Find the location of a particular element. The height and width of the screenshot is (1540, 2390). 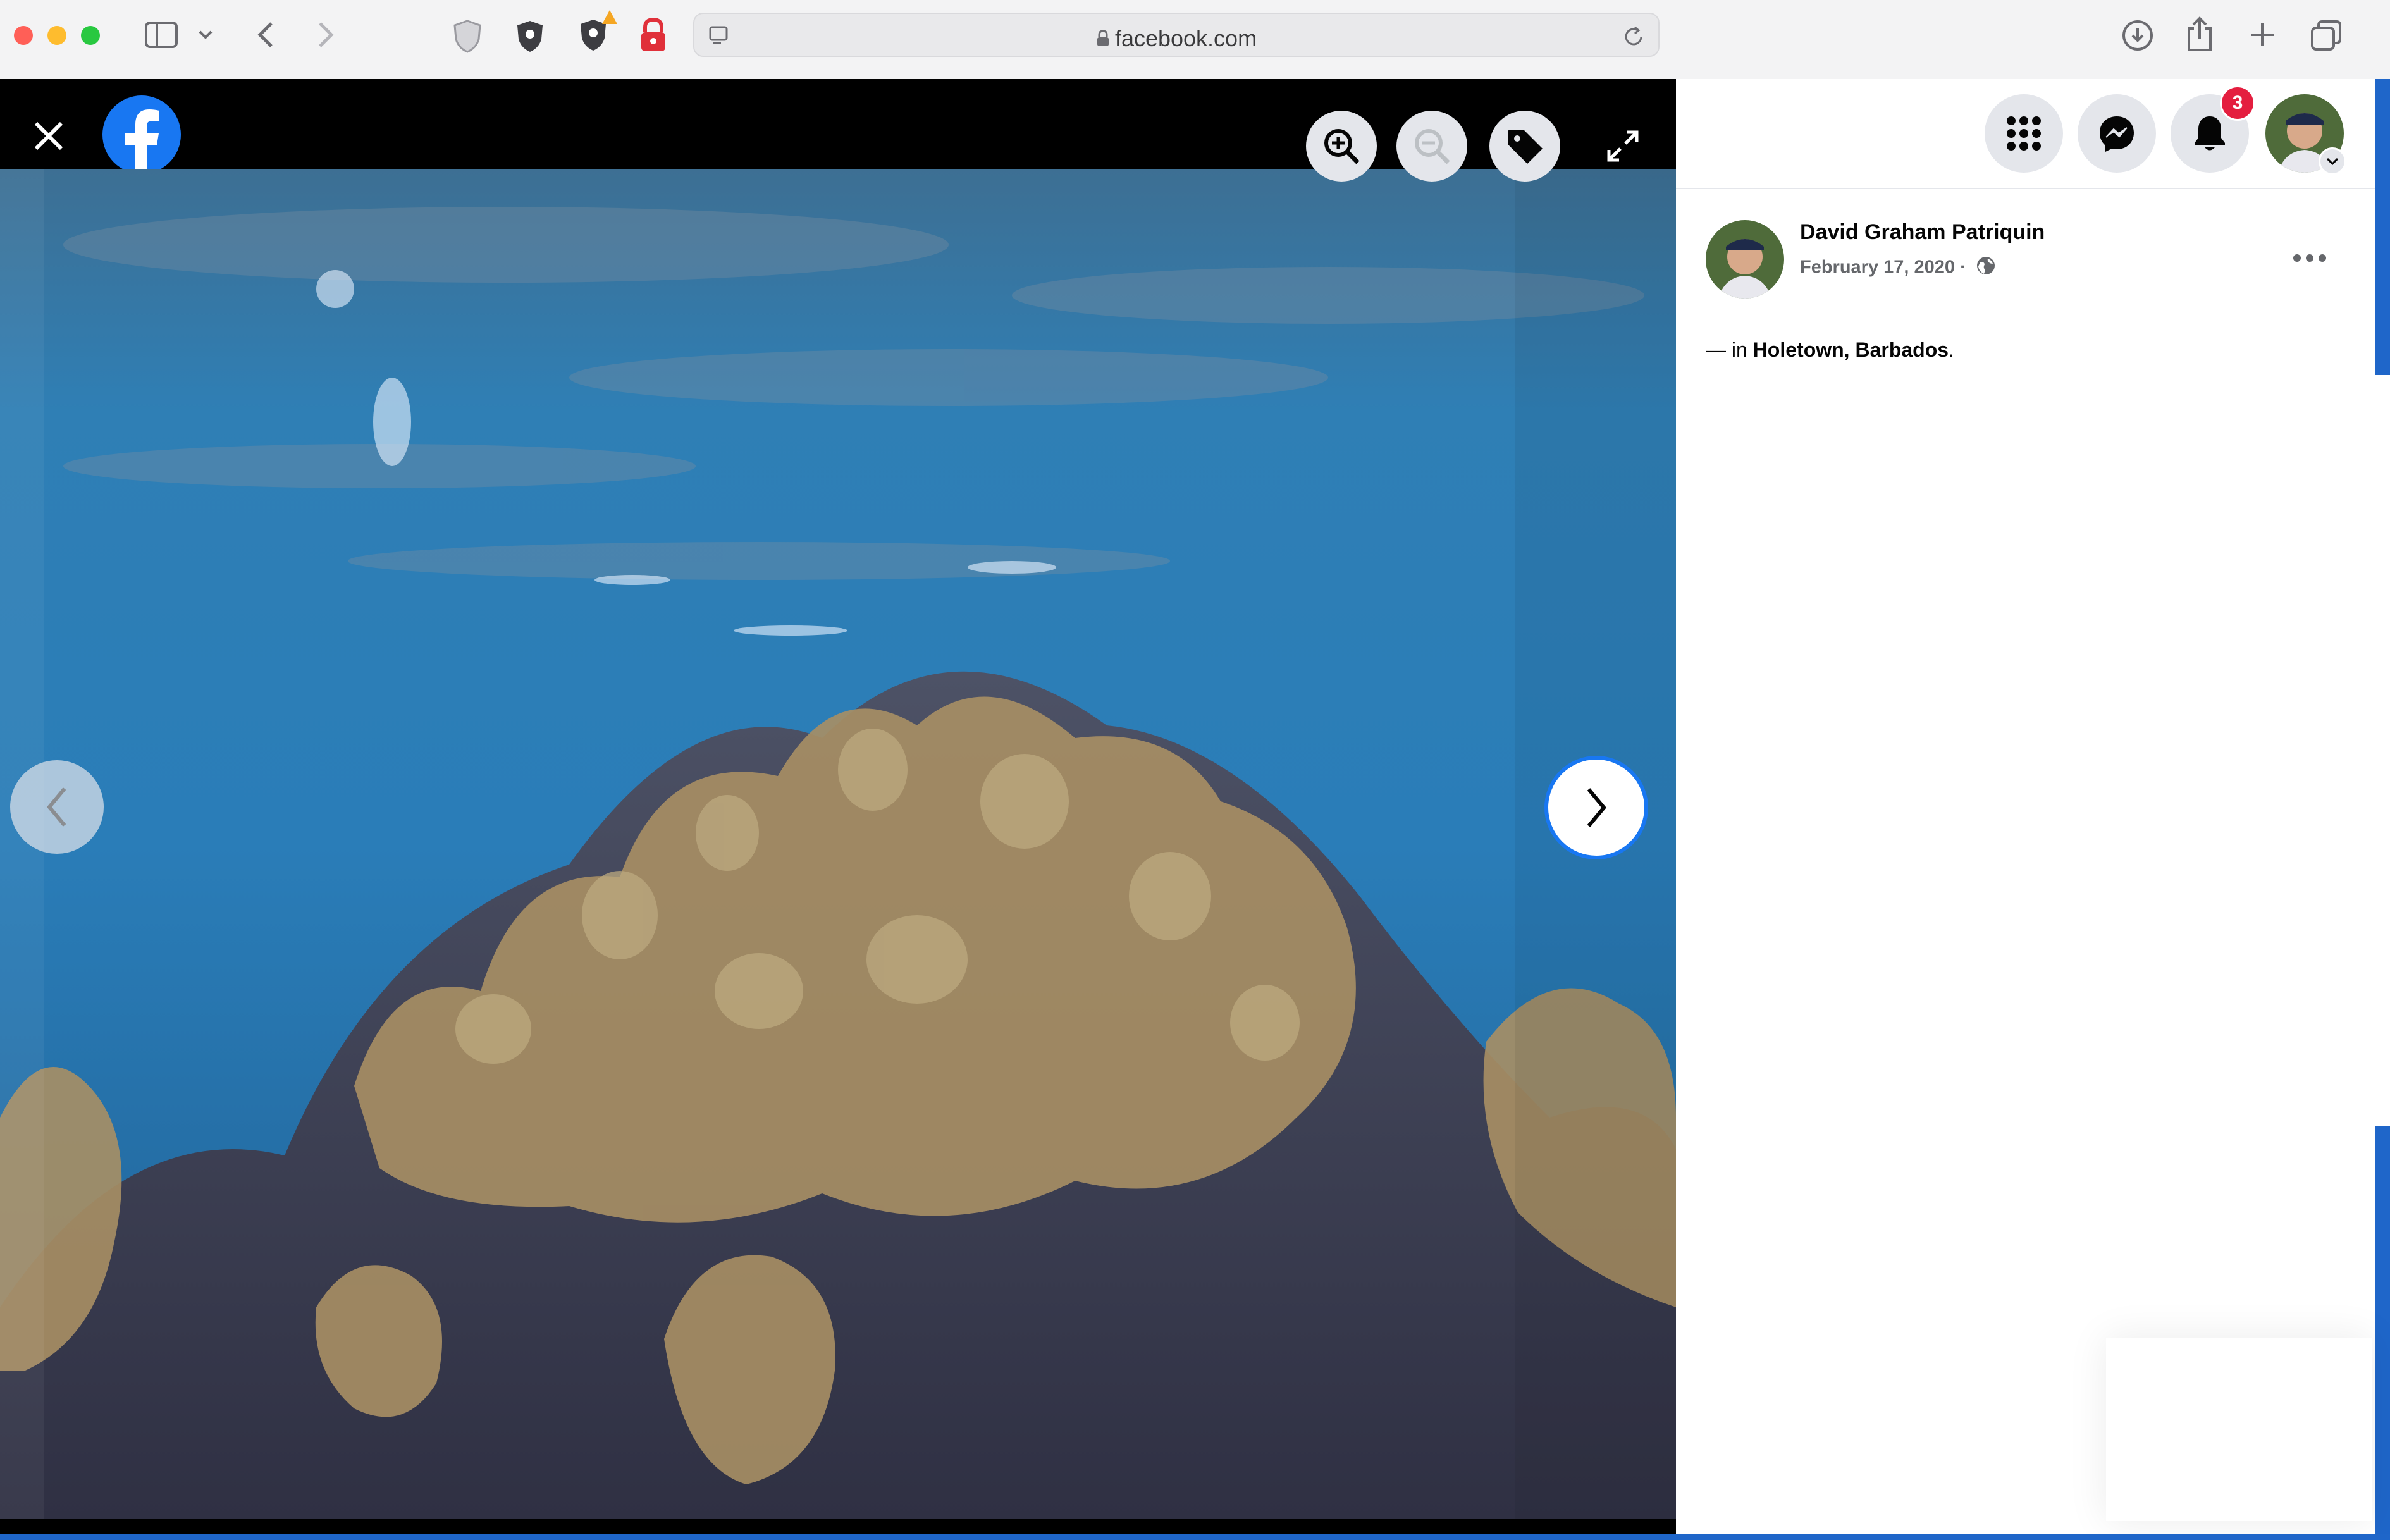

zoom-in-button is located at coordinates (1342, 146).